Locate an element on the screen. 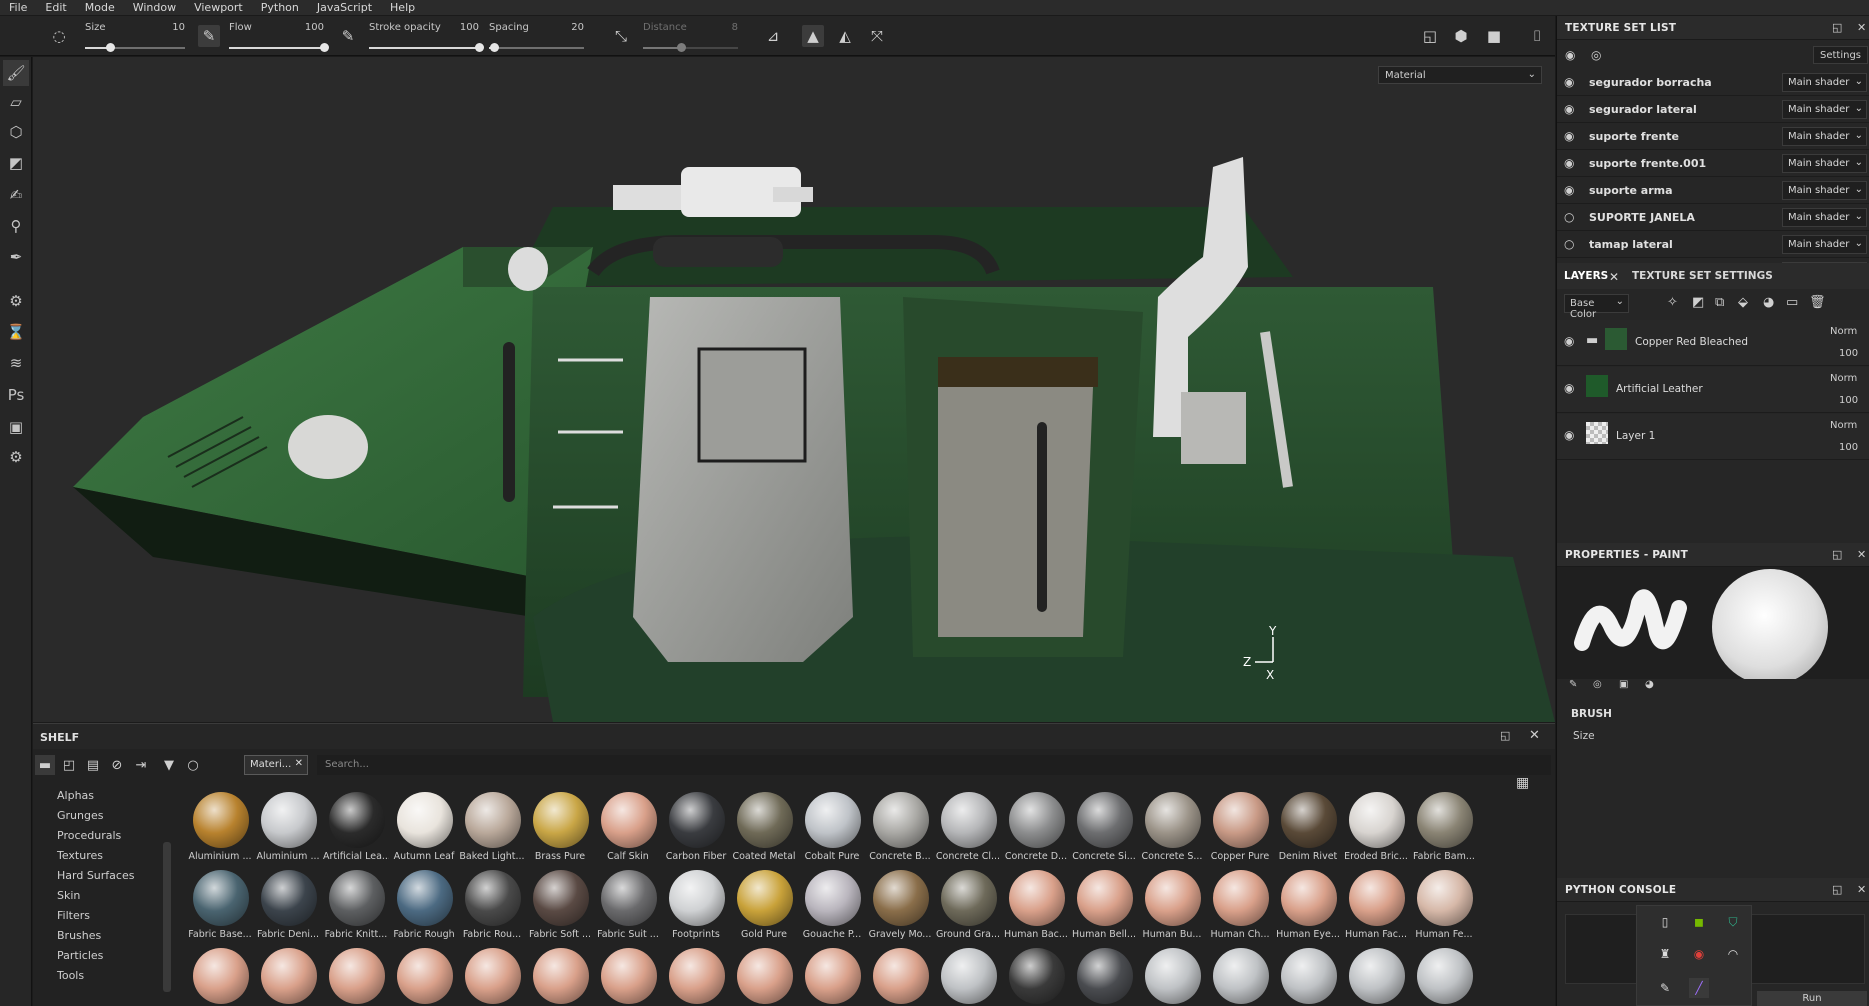  alignment-icon: ⊿ is located at coordinates (773, 36).